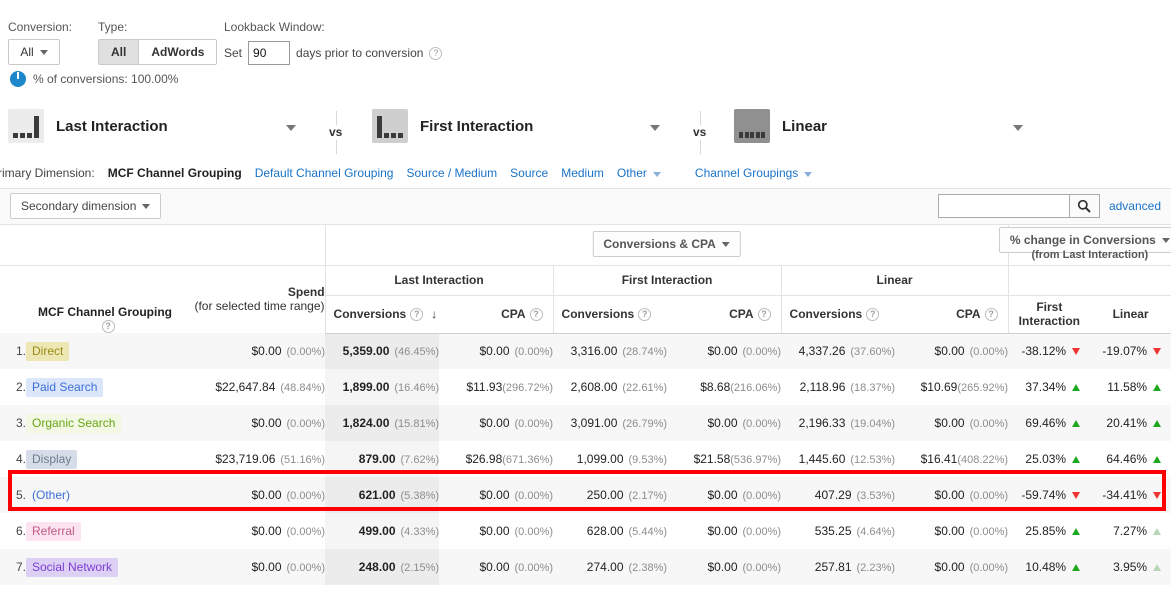 The height and width of the screenshot is (611, 1171). I want to click on lookback-days-input, so click(269, 53).